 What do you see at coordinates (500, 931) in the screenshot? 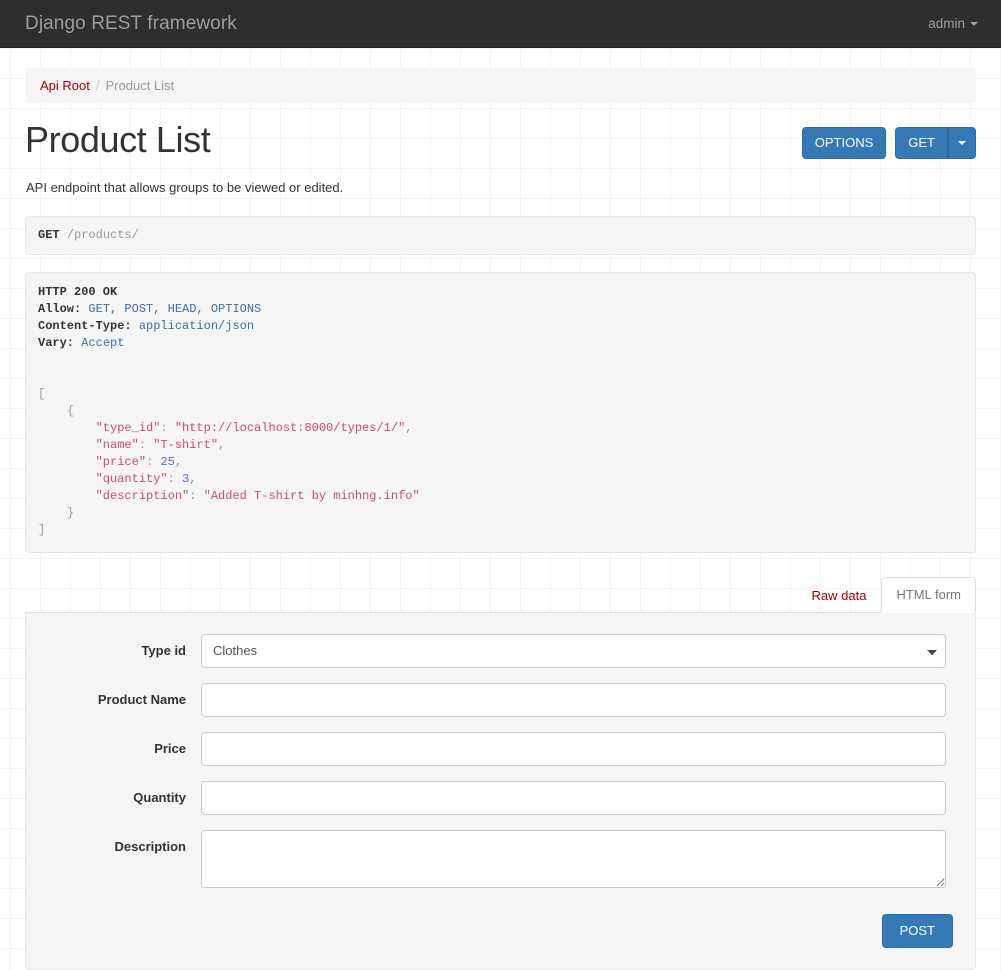
I see `form-actions: POST` at bounding box center [500, 931].